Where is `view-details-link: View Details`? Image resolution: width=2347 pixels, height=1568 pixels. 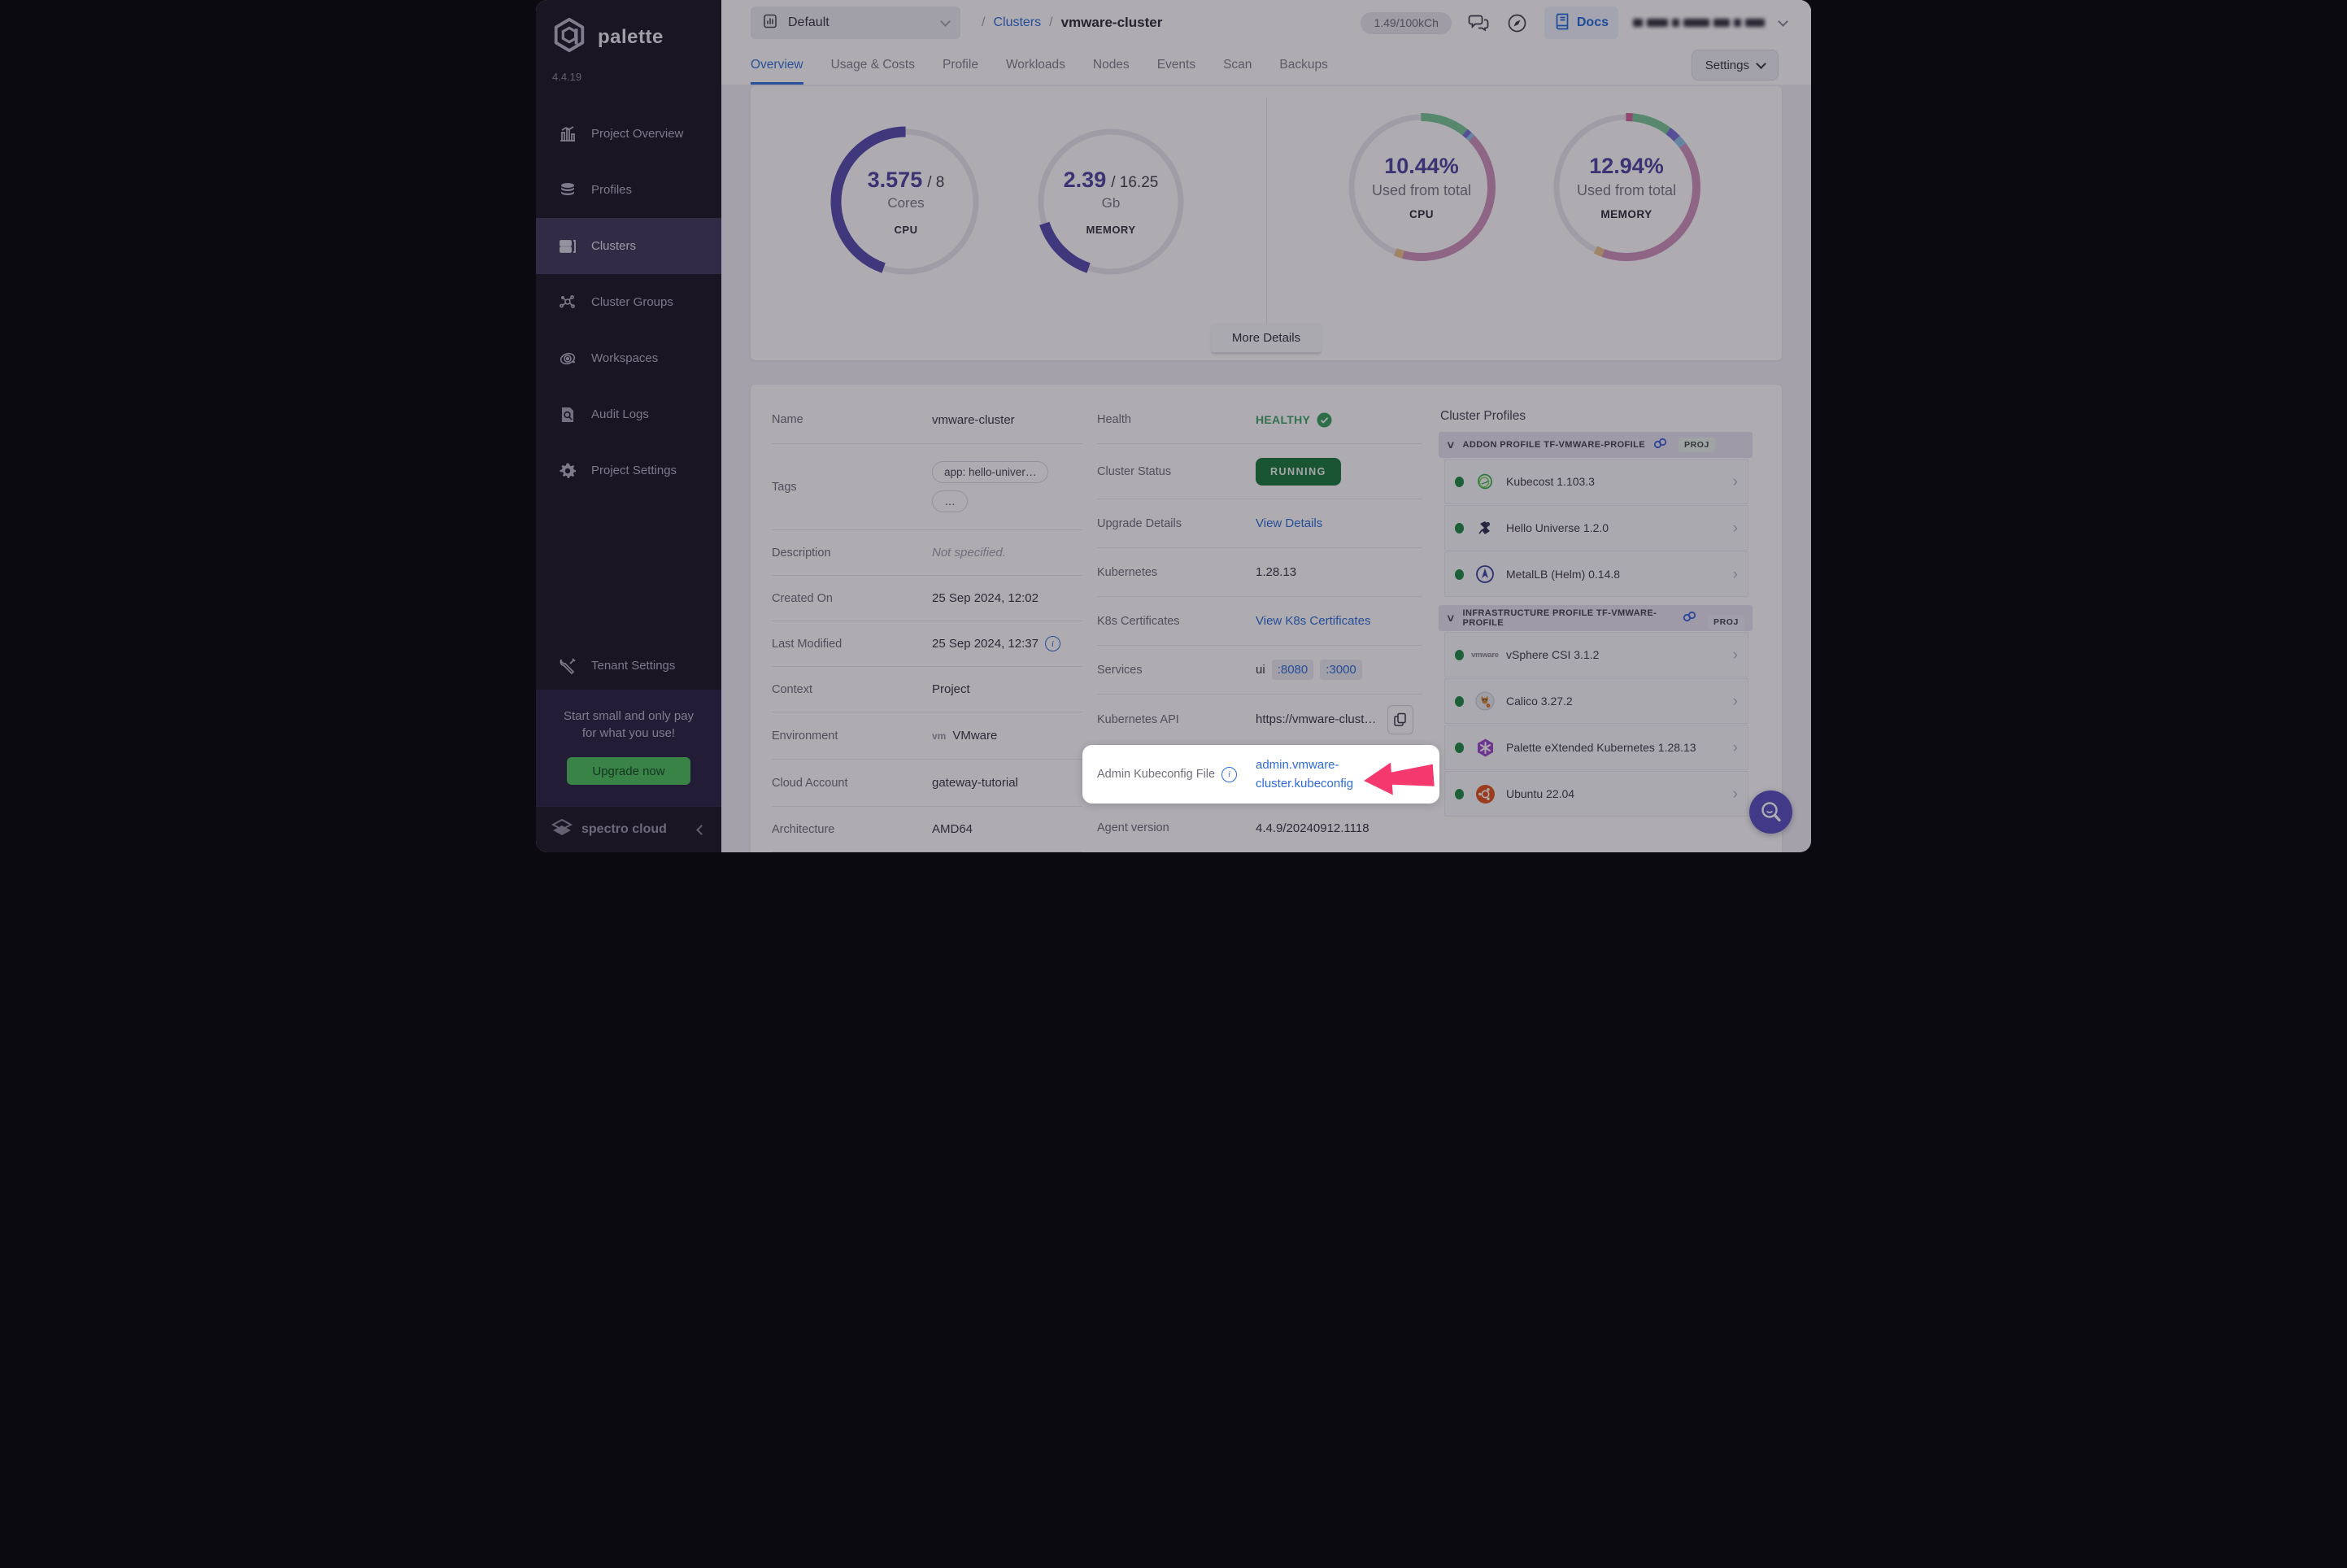 view-details-link: View Details is located at coordinates (1289, 523).